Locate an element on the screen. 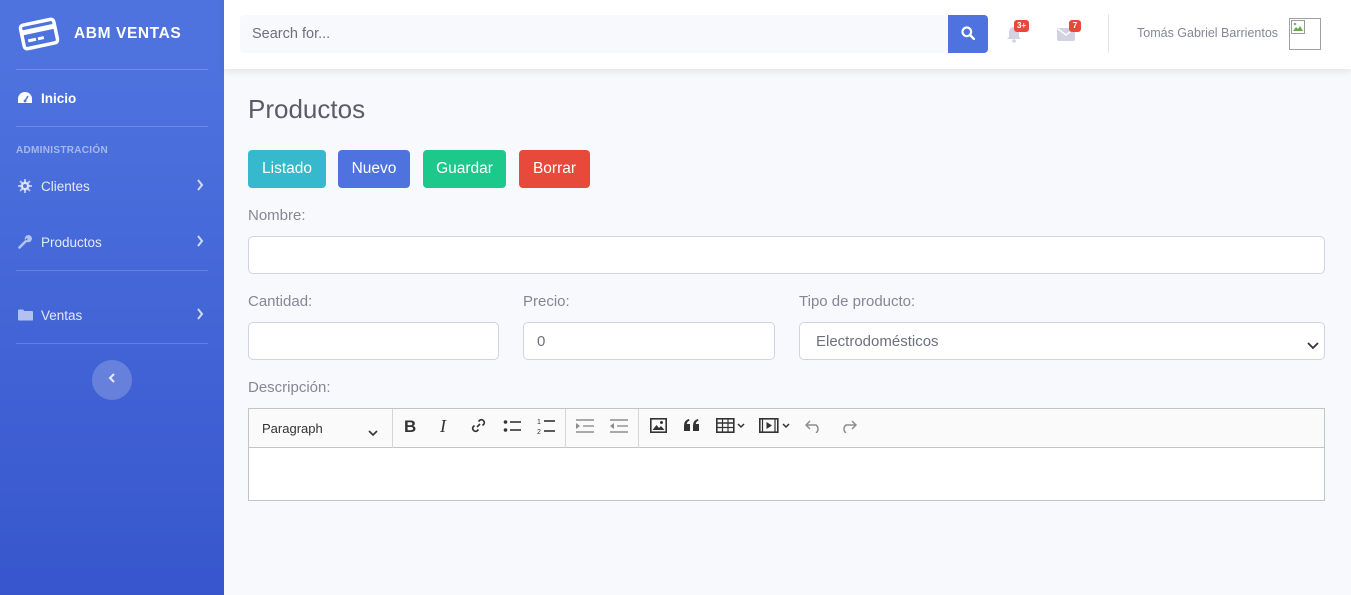 The height and width of the screenshot is (595, 1351). search-form is located at coordinates (614, 34).